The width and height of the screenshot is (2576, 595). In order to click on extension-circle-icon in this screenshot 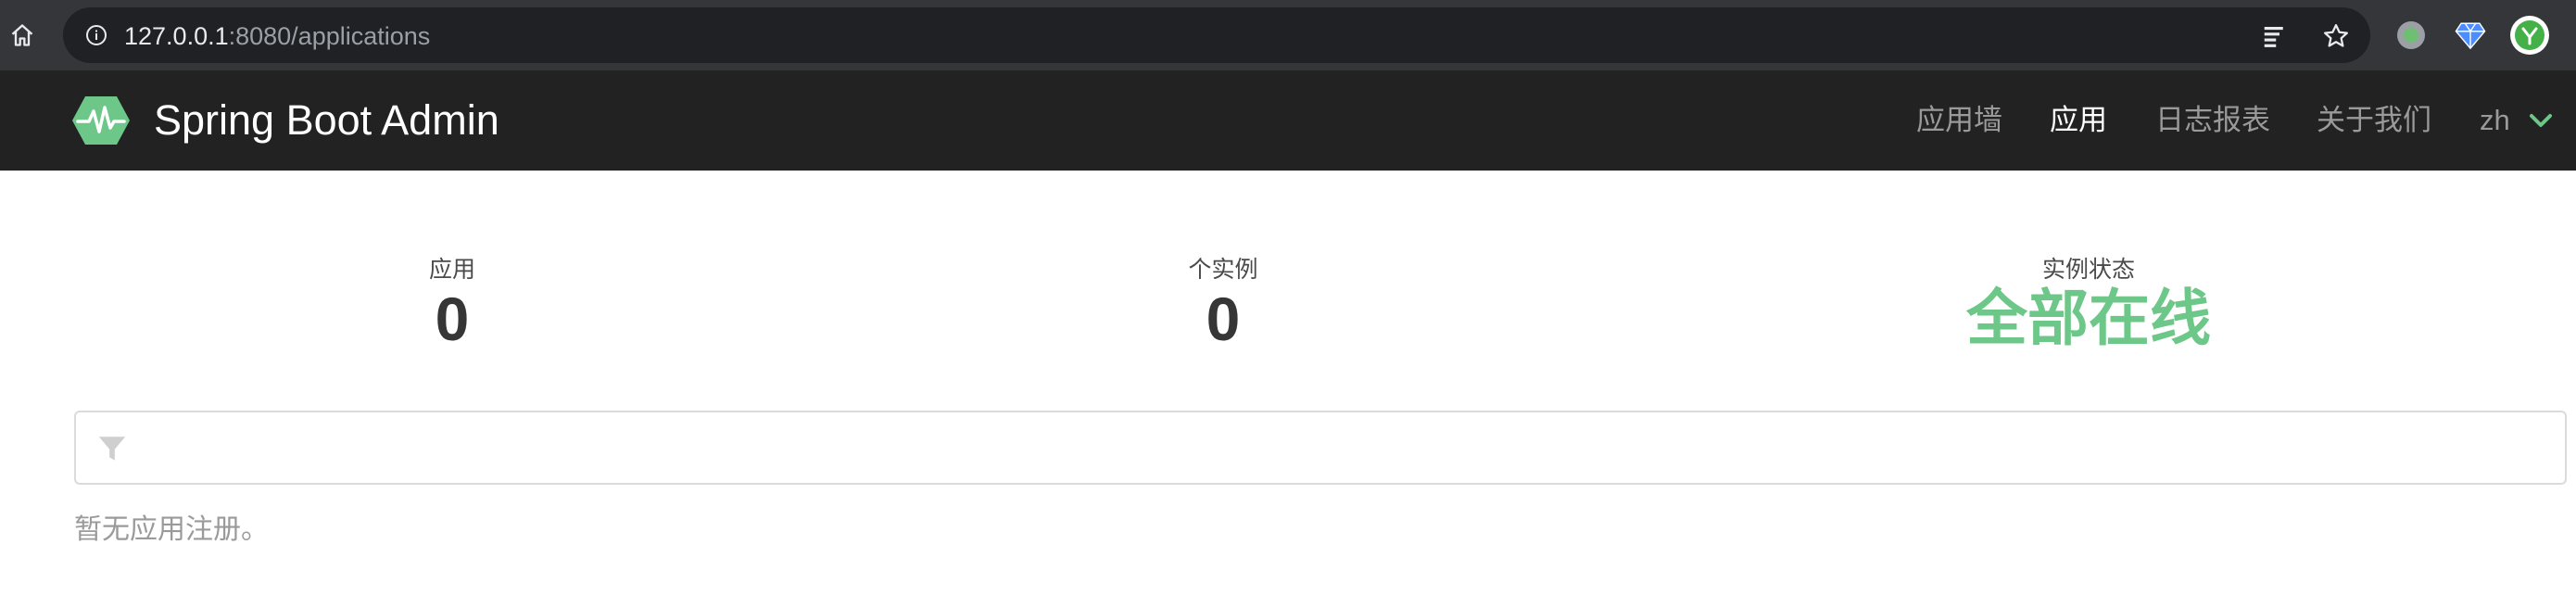, I will do `click(2411, 35)`.